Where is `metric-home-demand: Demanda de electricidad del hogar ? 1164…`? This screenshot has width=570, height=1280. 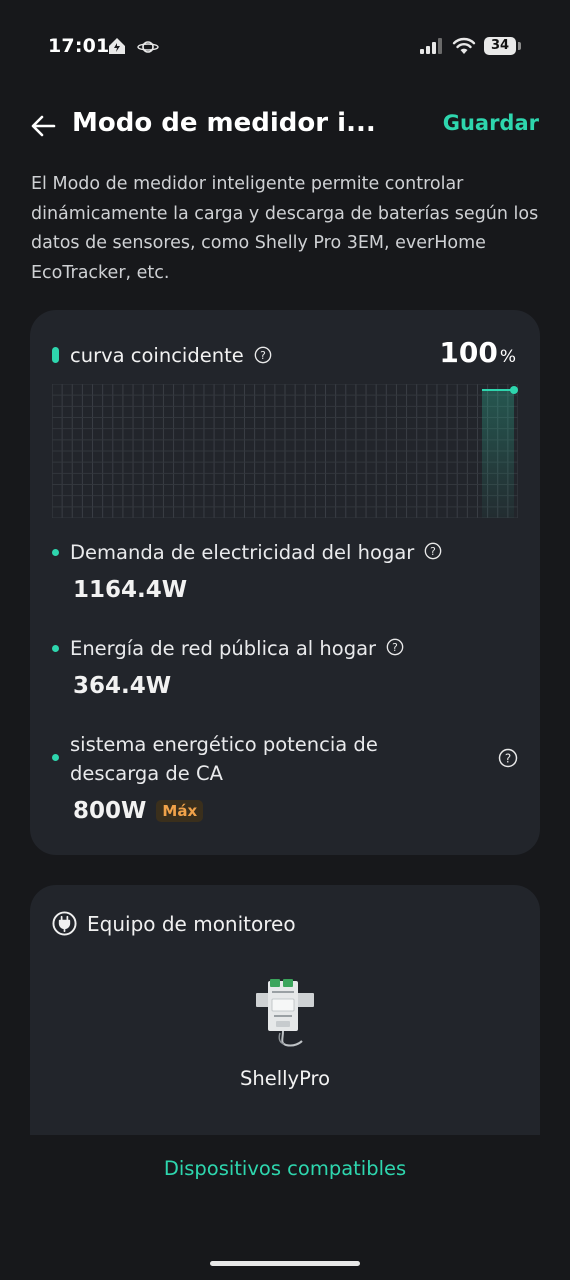
metric-home-demand: Demanda de electricidad del hogar ? 1164… is located at coordinates (285, 570).